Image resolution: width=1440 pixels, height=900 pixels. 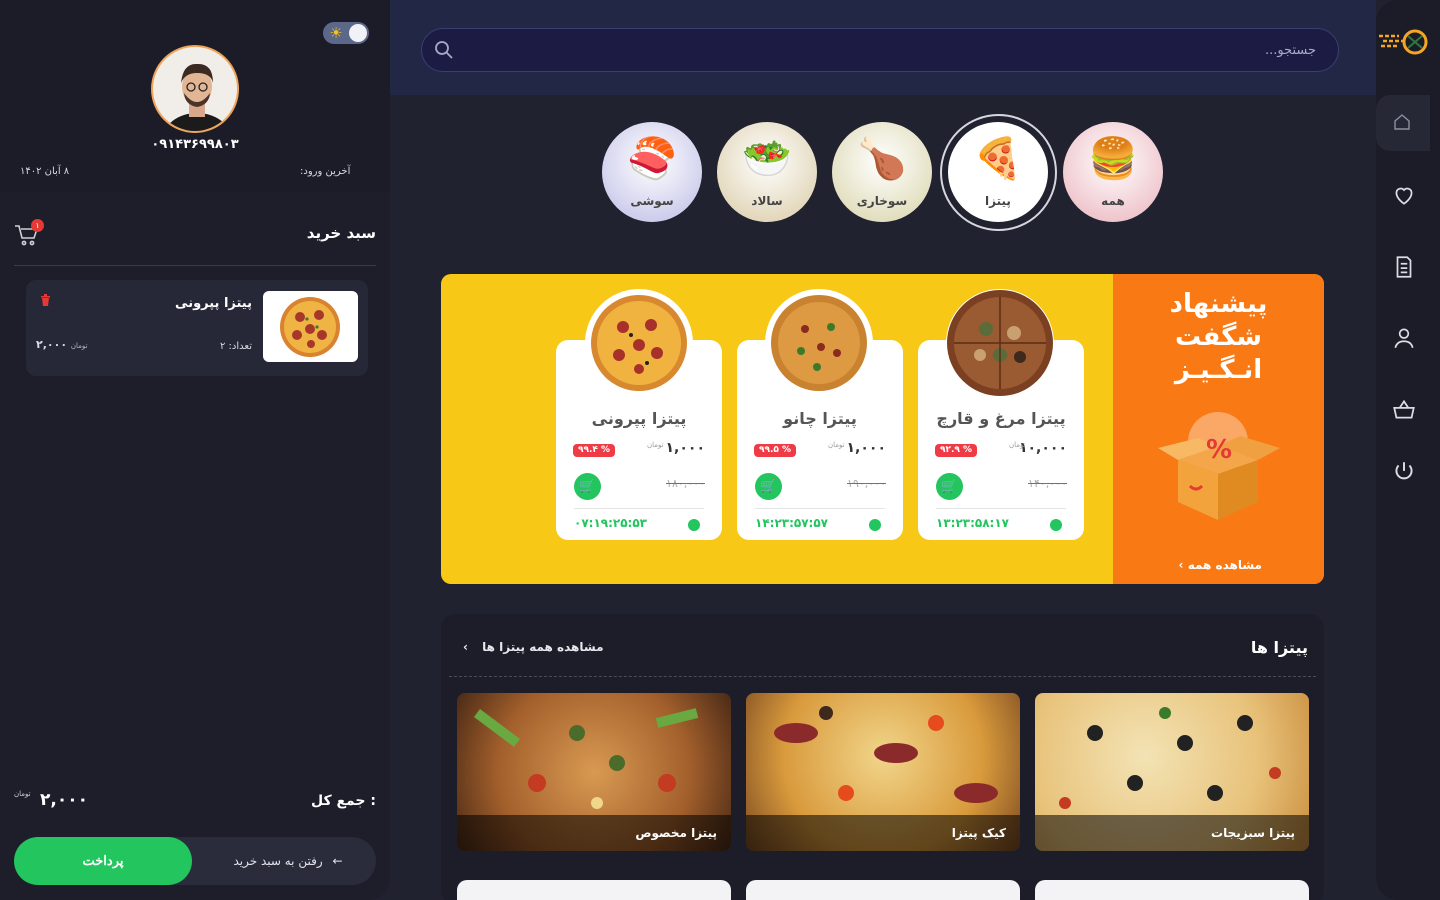 What do you see at coordinates (278, 861) in the screenshot?
I see `go-to-cart-label: رفتن به سبد خرید` at bounding box center [278, 861].